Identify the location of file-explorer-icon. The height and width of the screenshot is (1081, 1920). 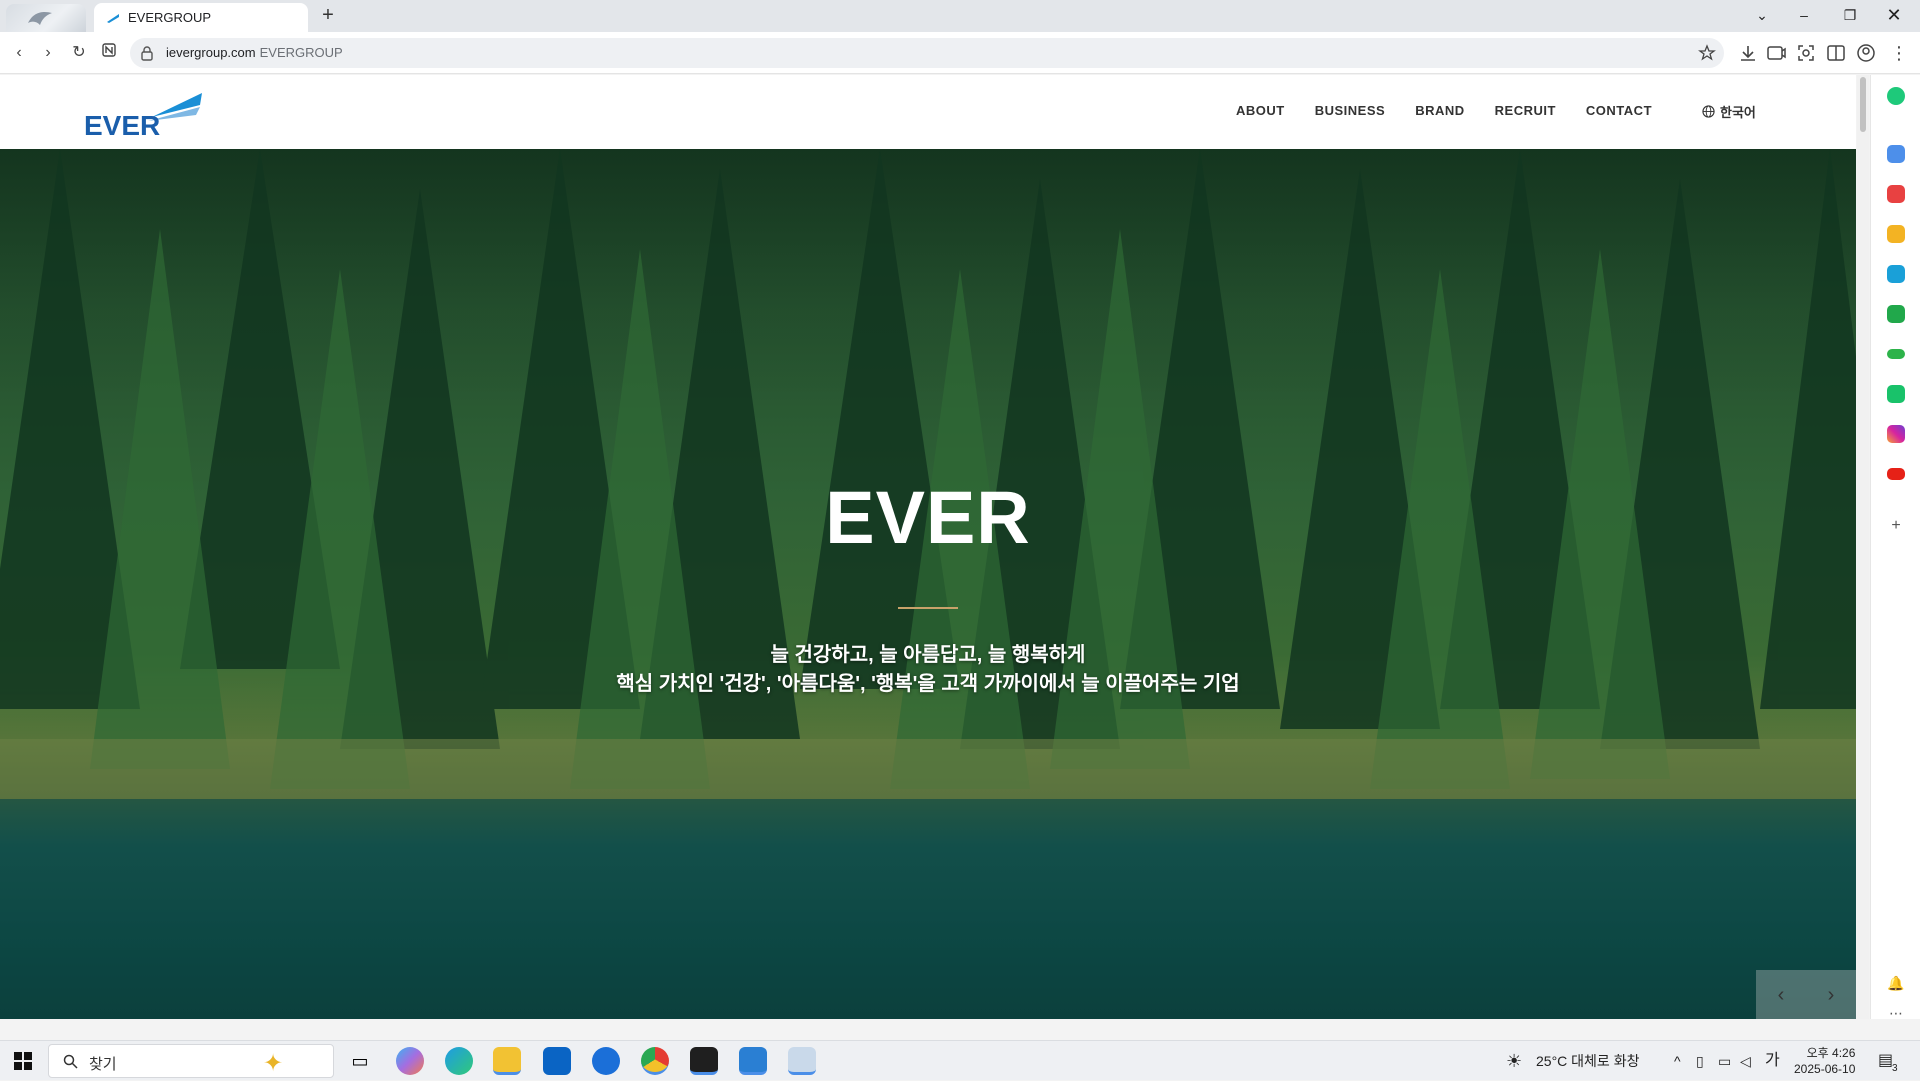
(507, 1061).